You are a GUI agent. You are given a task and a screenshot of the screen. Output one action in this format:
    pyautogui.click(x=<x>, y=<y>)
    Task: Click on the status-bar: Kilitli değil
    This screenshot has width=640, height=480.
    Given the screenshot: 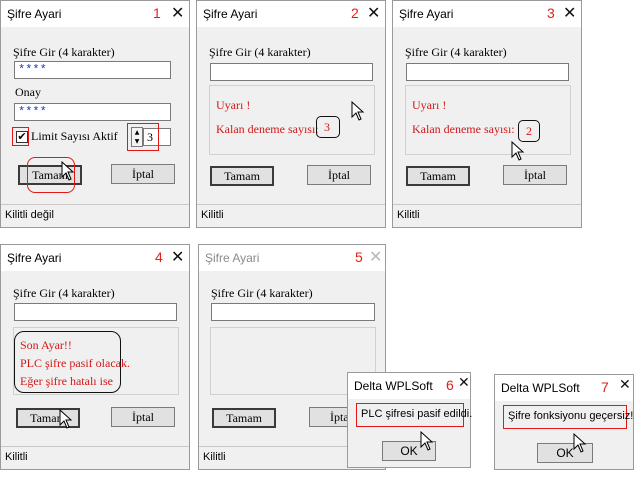 What is the action you would take?
    pyautogui.click(x=95, y=215)
    